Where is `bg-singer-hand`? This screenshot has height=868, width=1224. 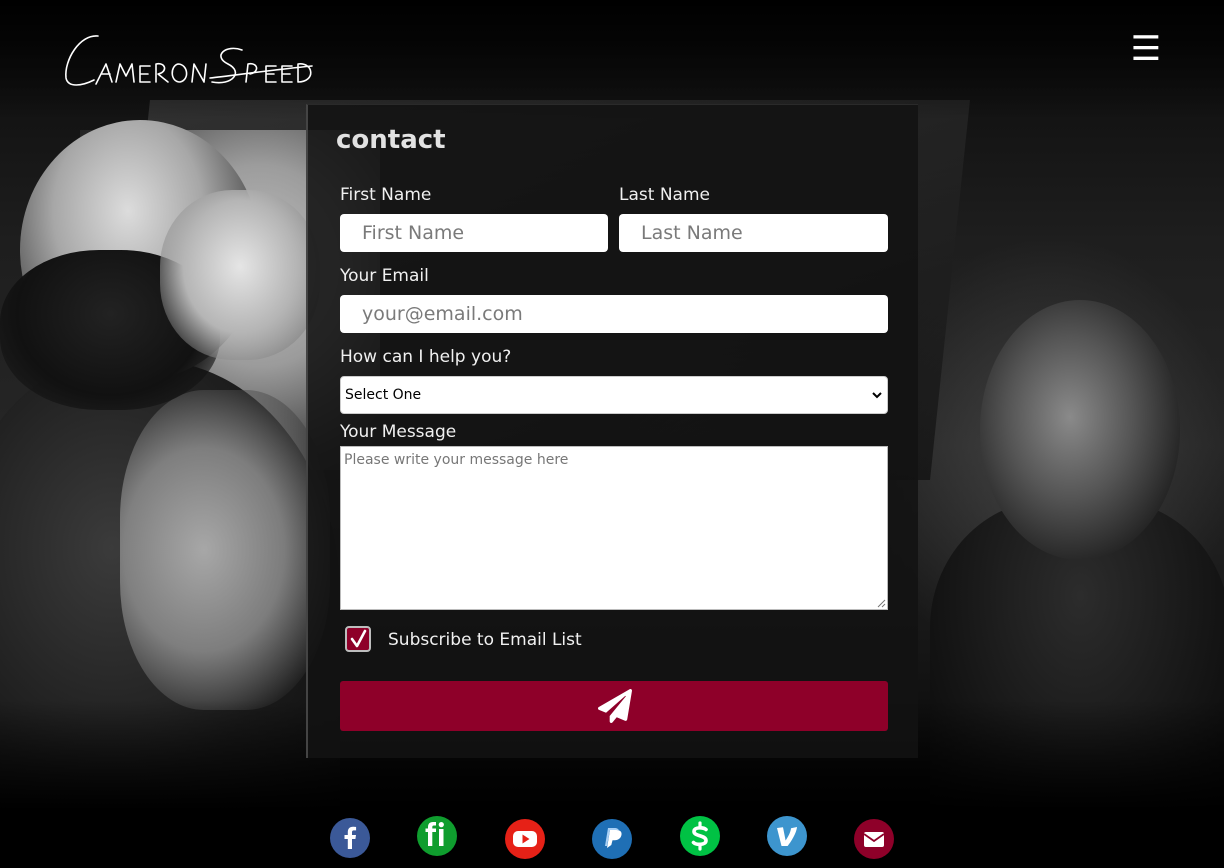 bg-singer-hand is located at coordinates (240, 275).